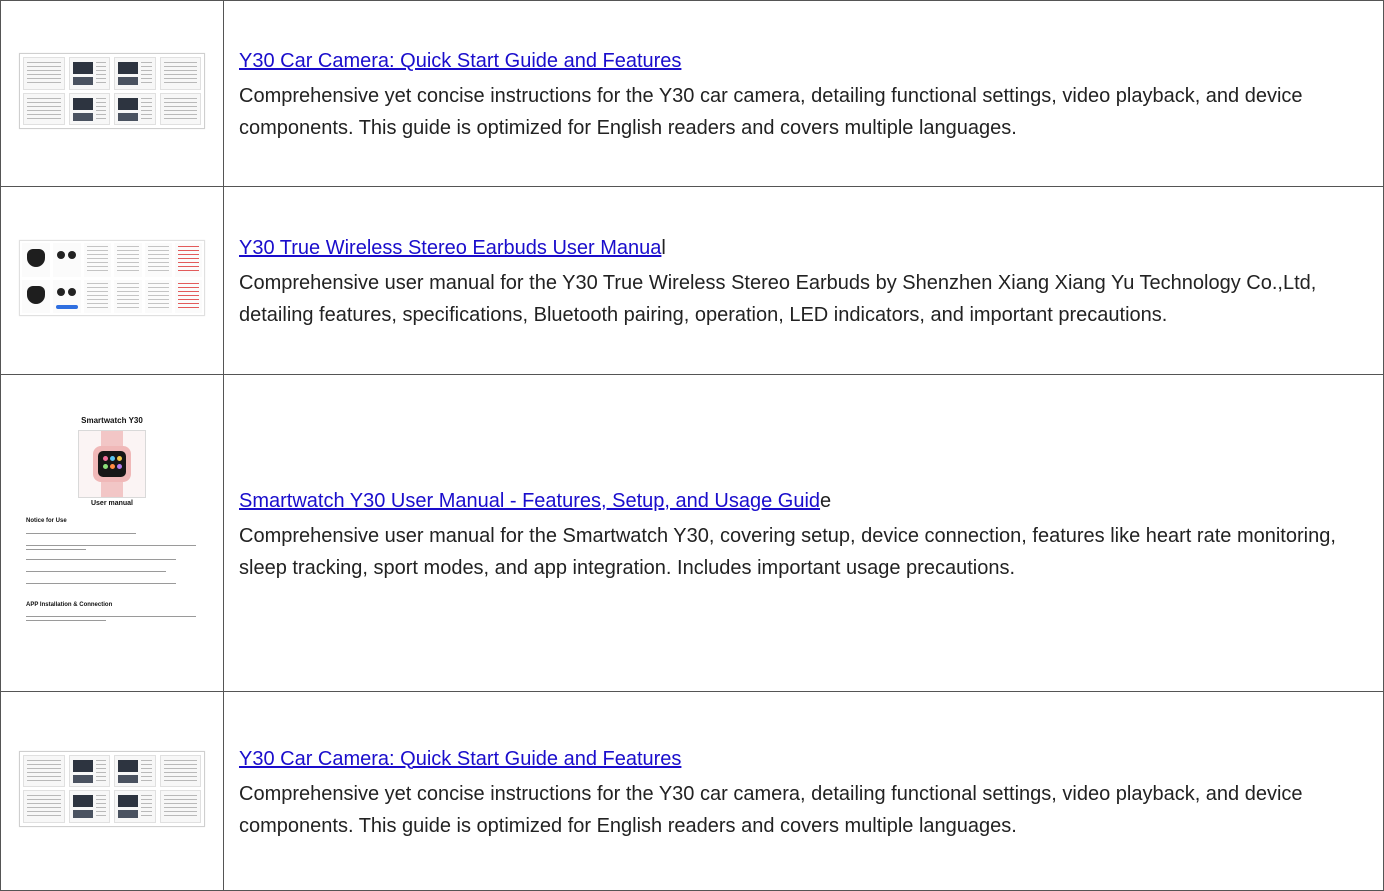 The width and height of the screenshot is (1384, 891). Describe the element at coordinates (826, 500) in the screenshot. I see `title-suffix: e` at that location.